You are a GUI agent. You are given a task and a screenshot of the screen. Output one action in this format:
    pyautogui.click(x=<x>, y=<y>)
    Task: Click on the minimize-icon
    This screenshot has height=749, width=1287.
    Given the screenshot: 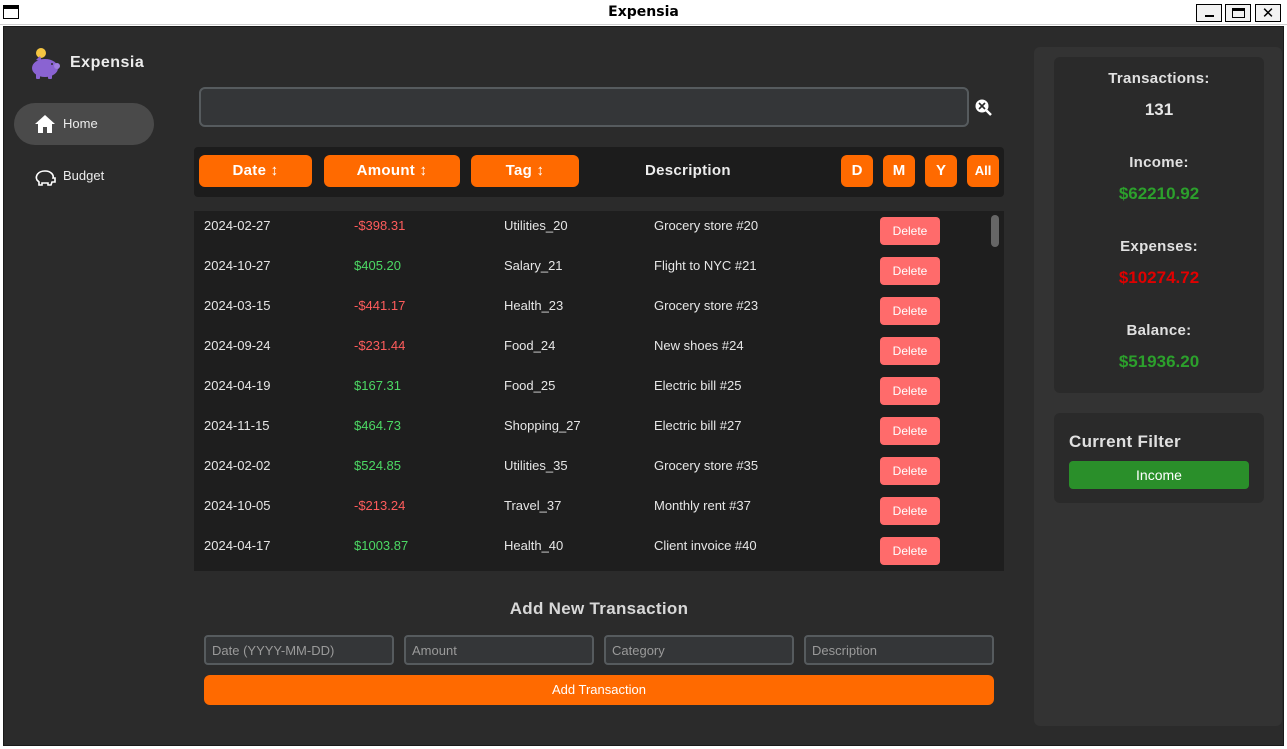 What is the action you would take?
    pyautogui.click(x=1209, y=16)
    